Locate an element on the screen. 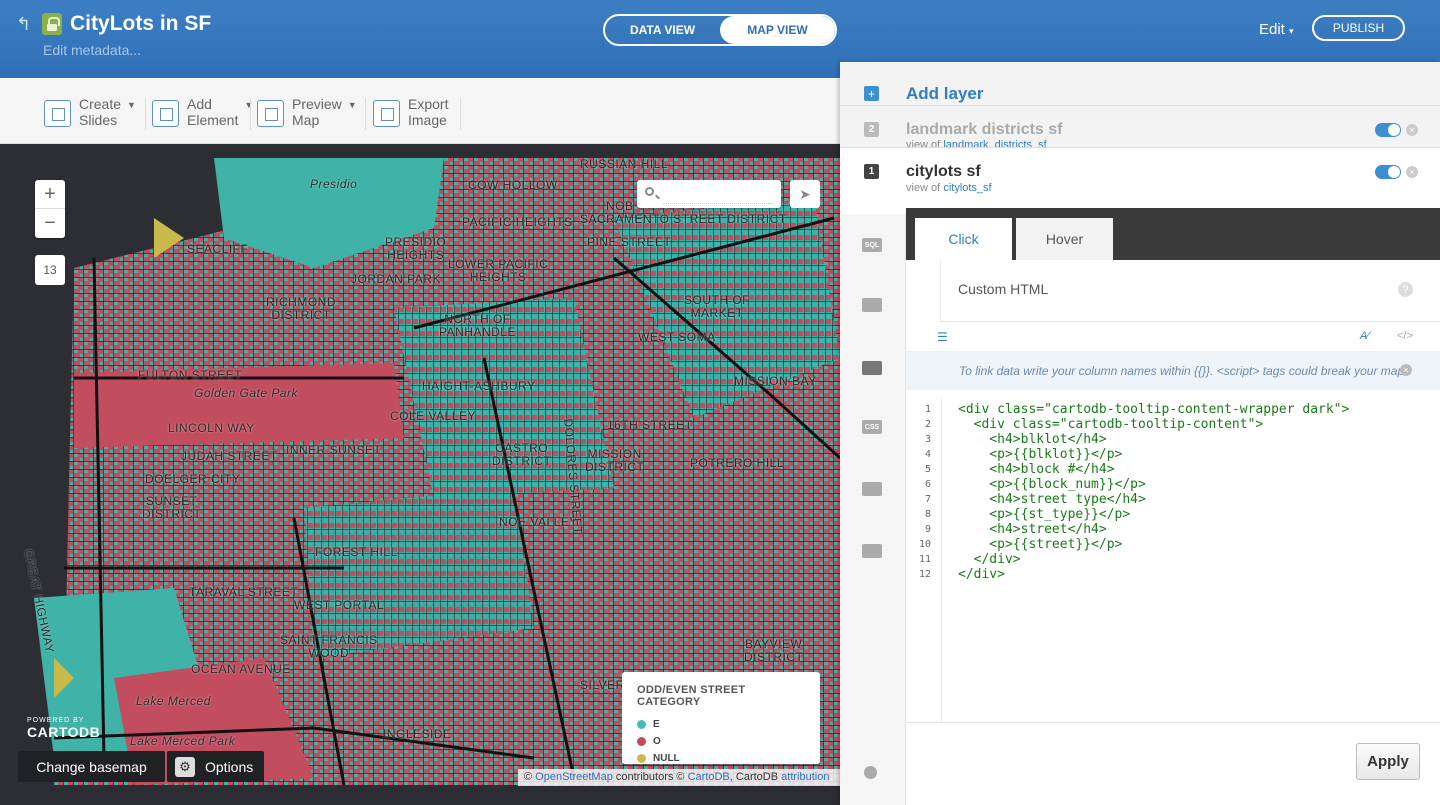 The width and height of the screenshot is (1440, 805). code-line: <p>{{block_num}}</p> is located at coordinates (1052, 484).